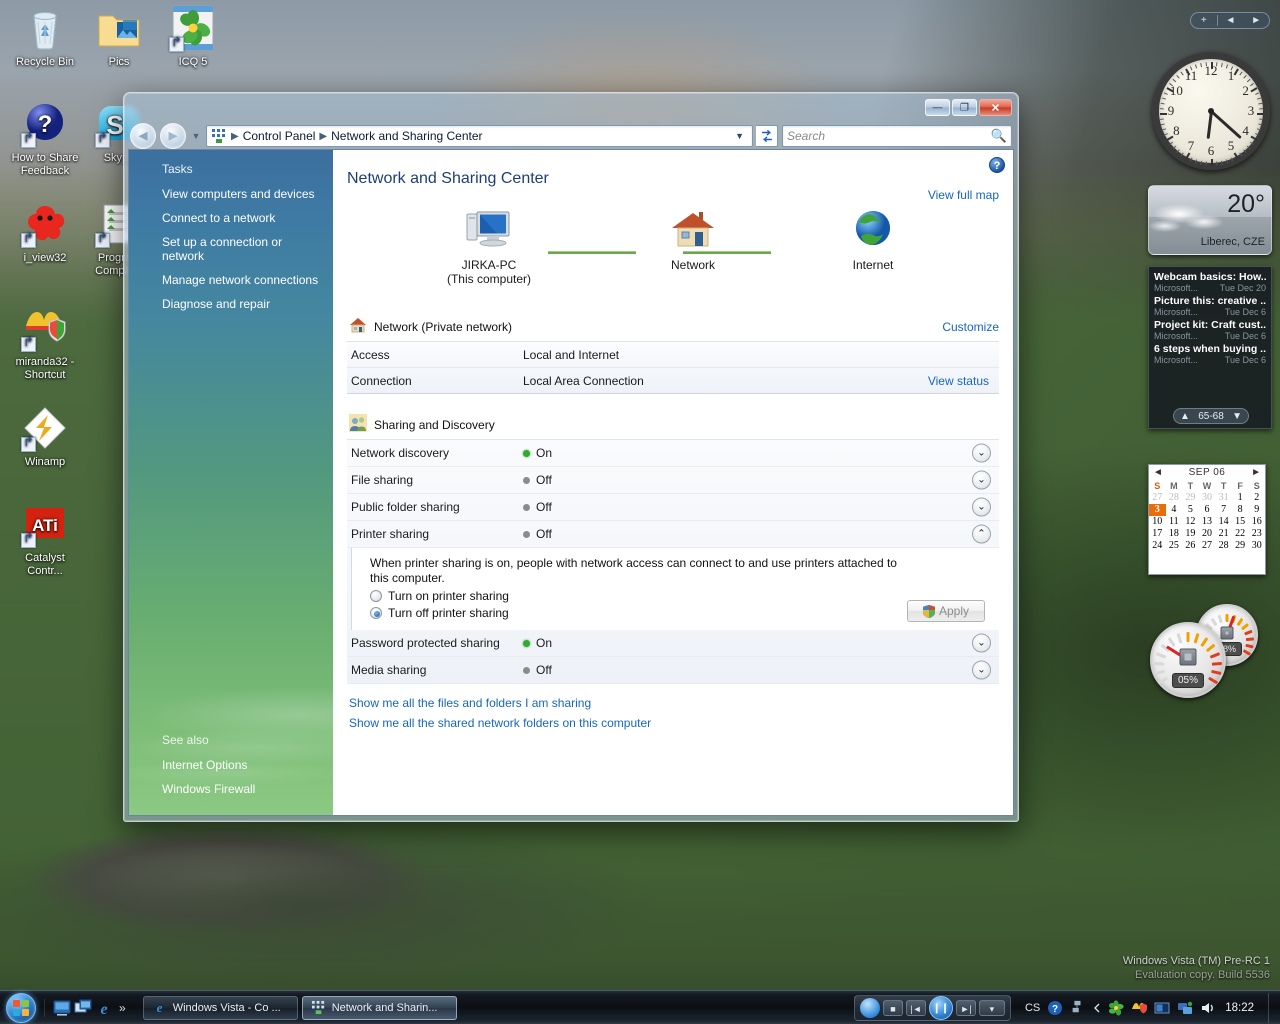 The image size is (1280, 1024). What do you see at coordinates (1207, 534) in the screenshot?
I see `calendar-day: 20` at bounding box center [1207, 534].